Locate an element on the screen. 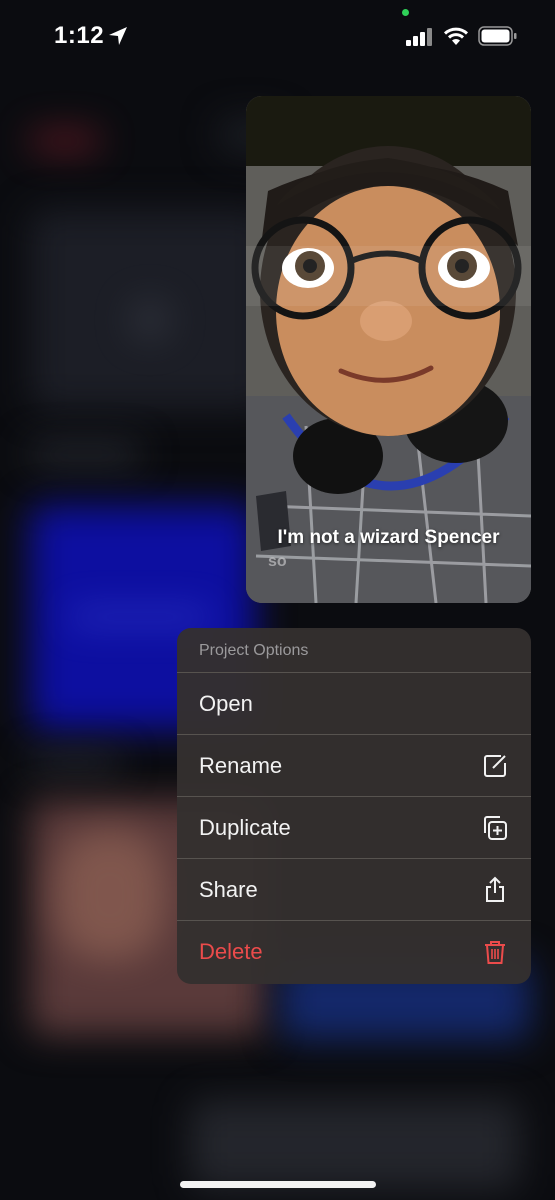  compose-icon is located at coordinates (495, 765).